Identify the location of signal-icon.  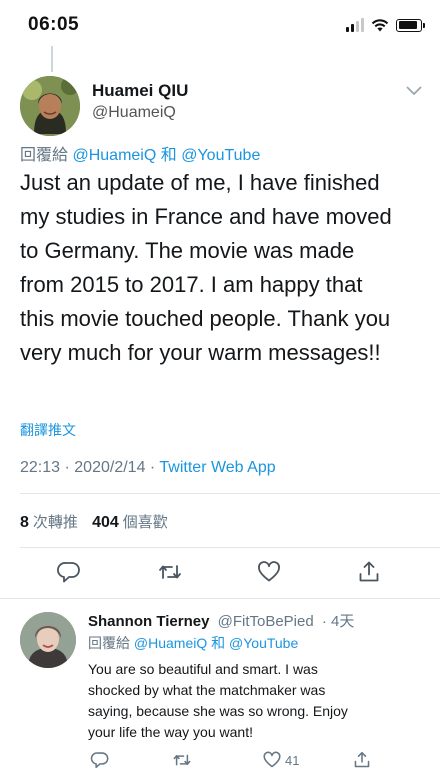
(355, 25).